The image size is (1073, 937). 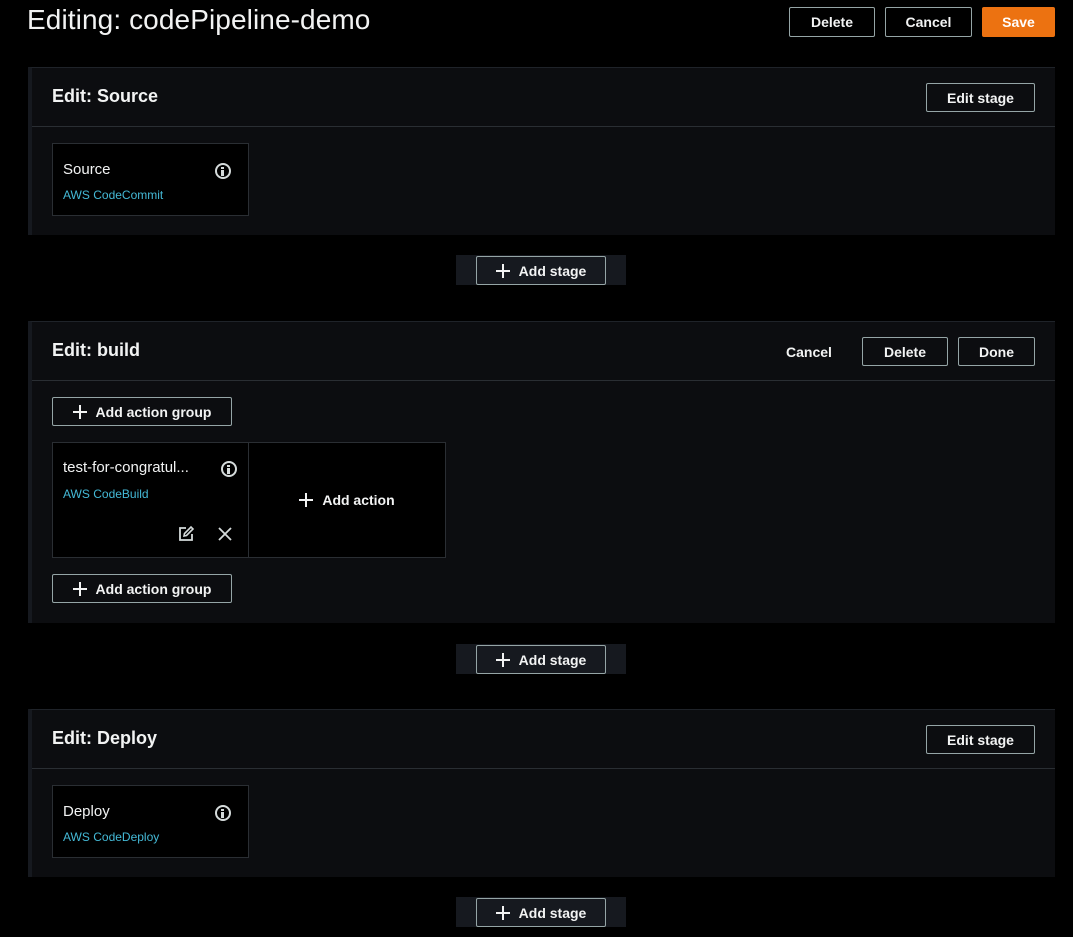 I want to click on action-card-deploy: Deploy AWS CodeDeploy, so click(x=150, y=821).